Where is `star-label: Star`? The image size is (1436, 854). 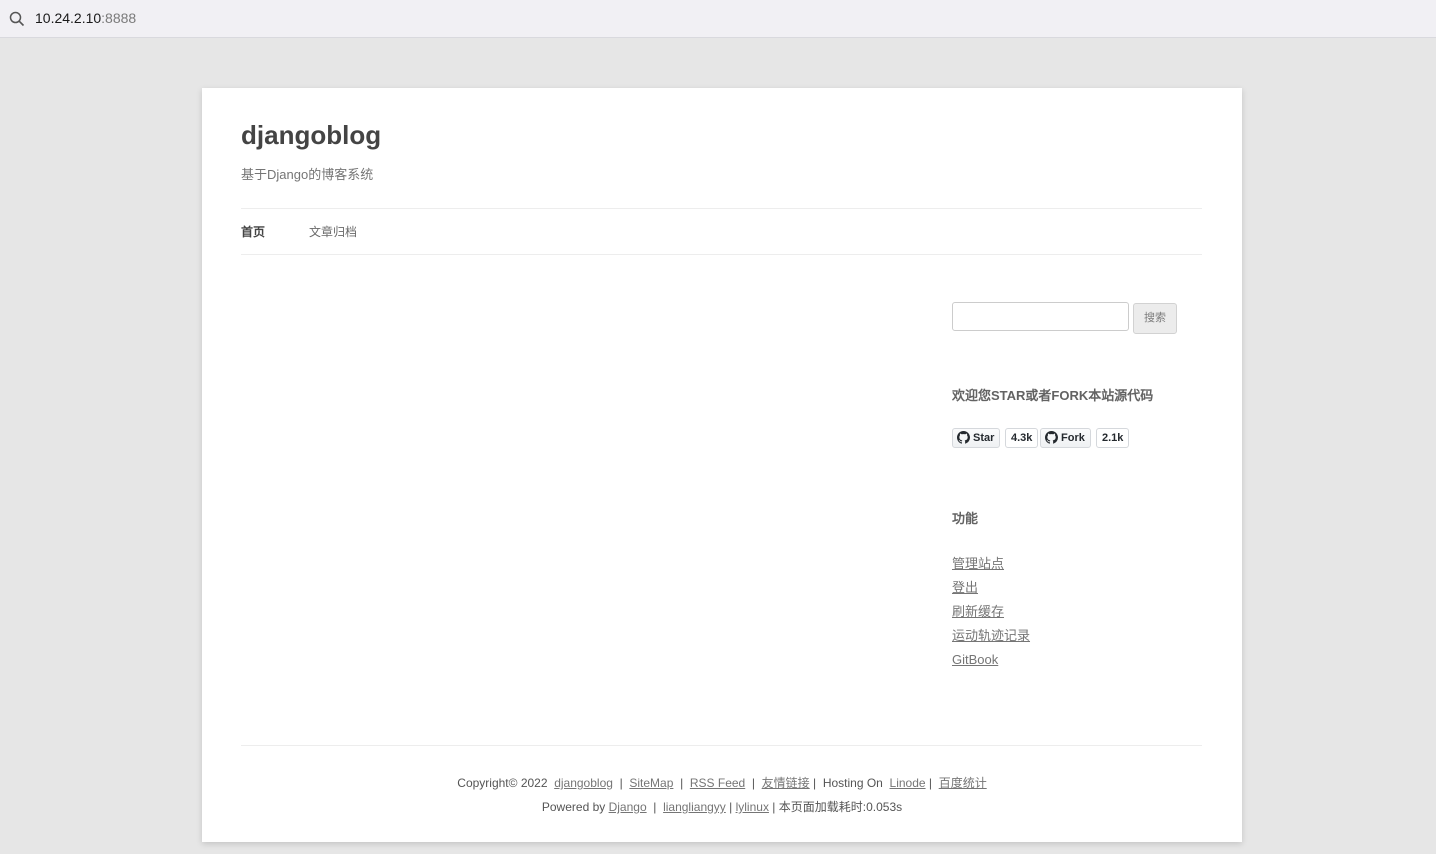 star-label: Star is located at coordinates (984, 438).